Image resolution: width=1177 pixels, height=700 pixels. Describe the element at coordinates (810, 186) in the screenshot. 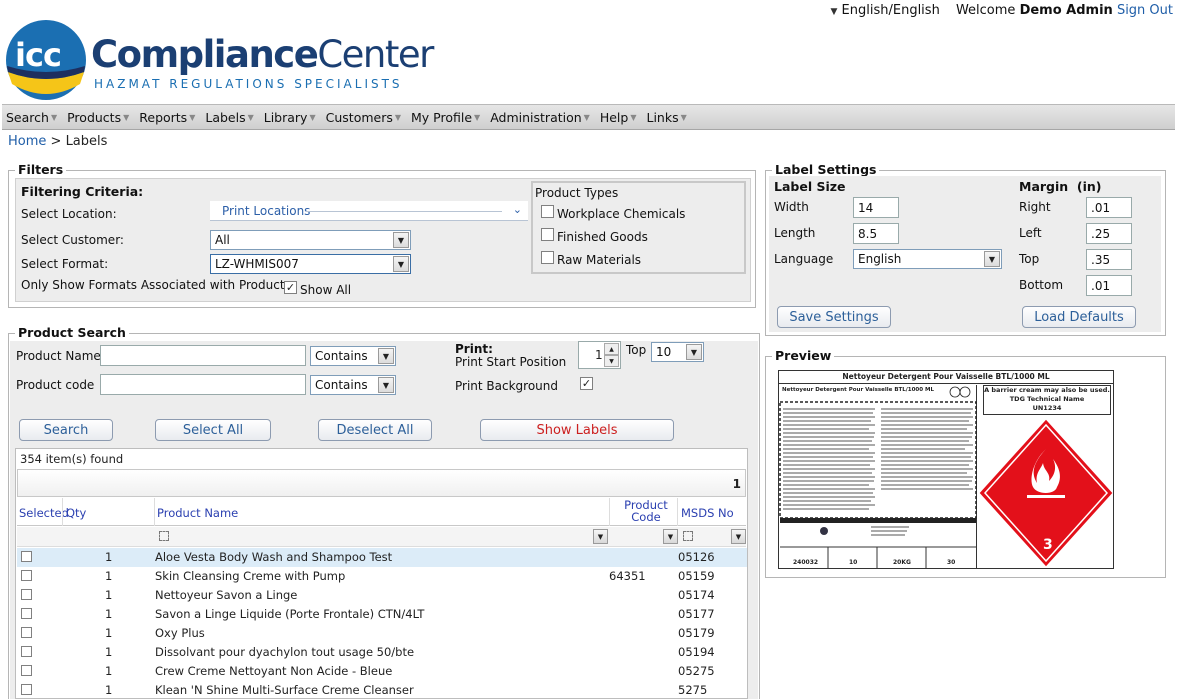

I see `label-size-title: Label Size` at that location.